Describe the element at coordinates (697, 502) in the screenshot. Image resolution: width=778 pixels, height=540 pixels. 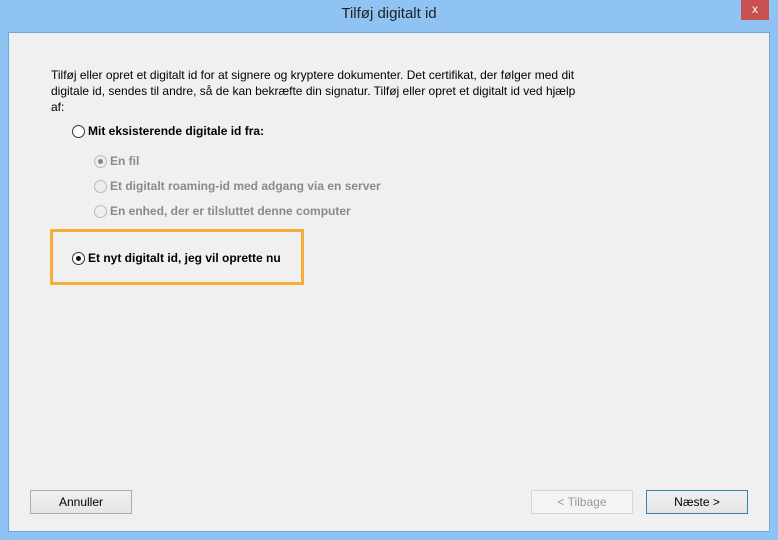
I see `next-button: Næste >` at that location.